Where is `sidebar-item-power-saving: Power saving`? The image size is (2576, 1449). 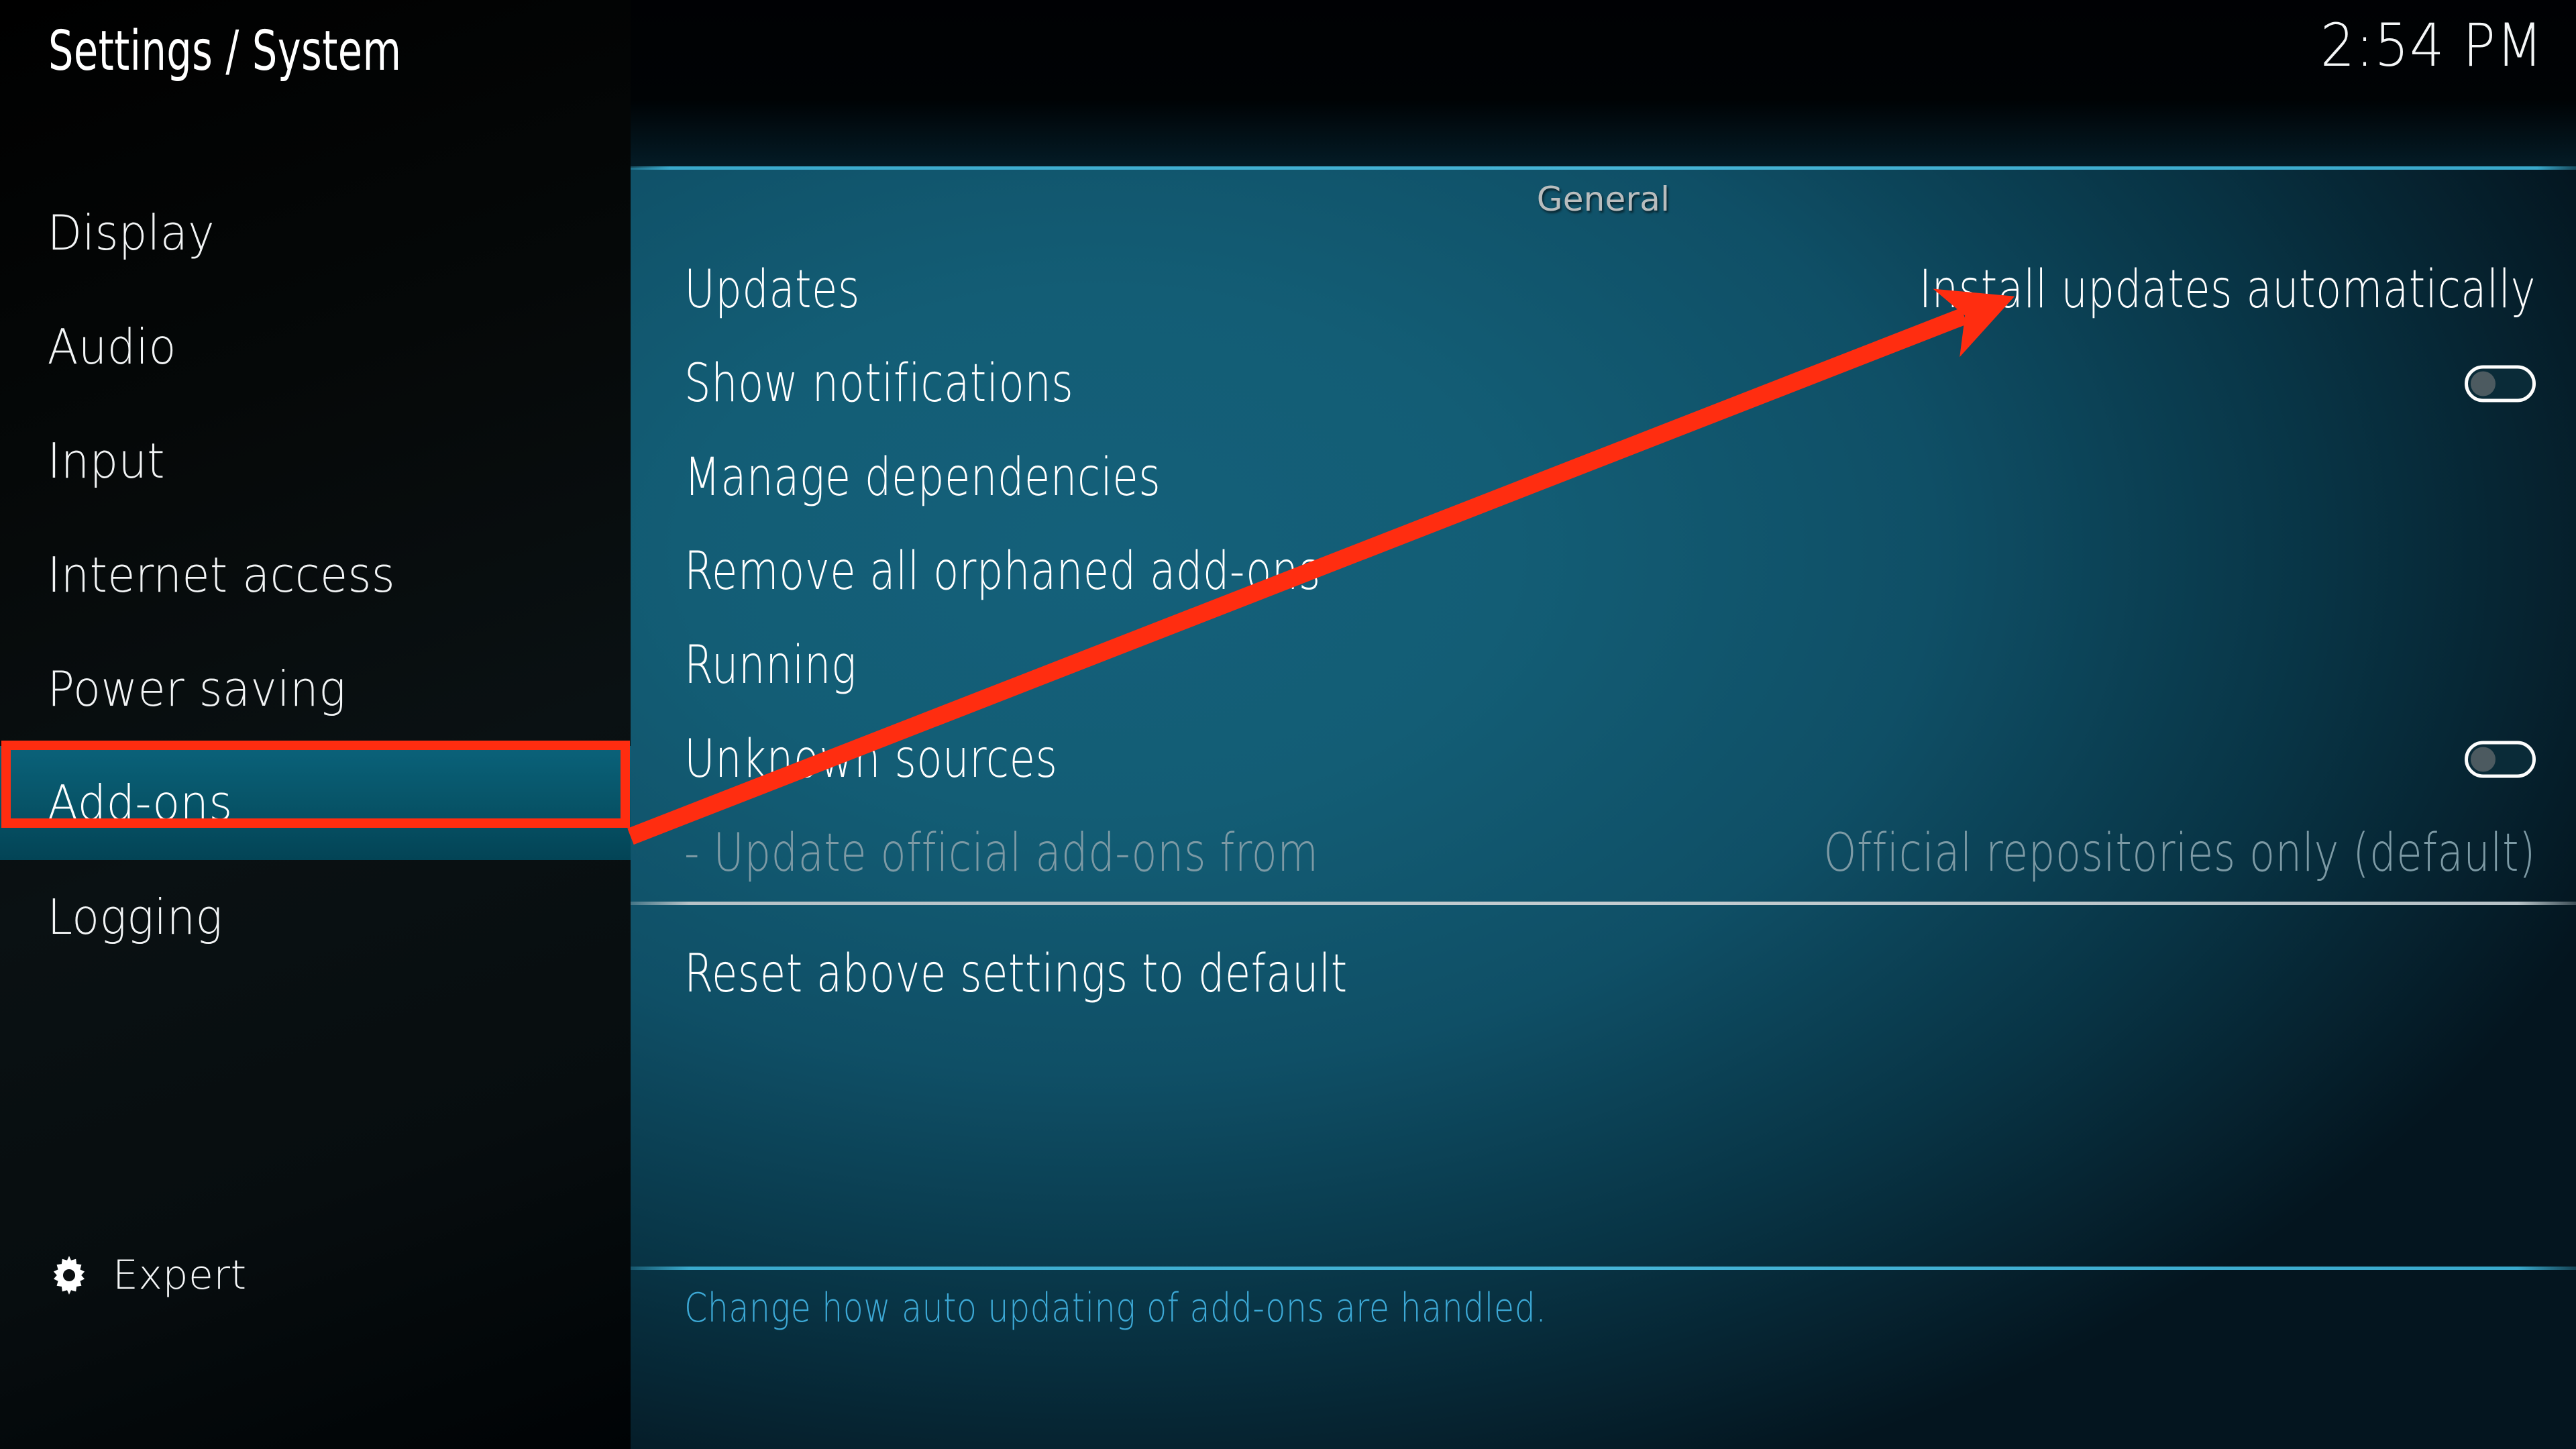
sidebar-item-power-saving: Power saving is located at coordinates (315, 689).